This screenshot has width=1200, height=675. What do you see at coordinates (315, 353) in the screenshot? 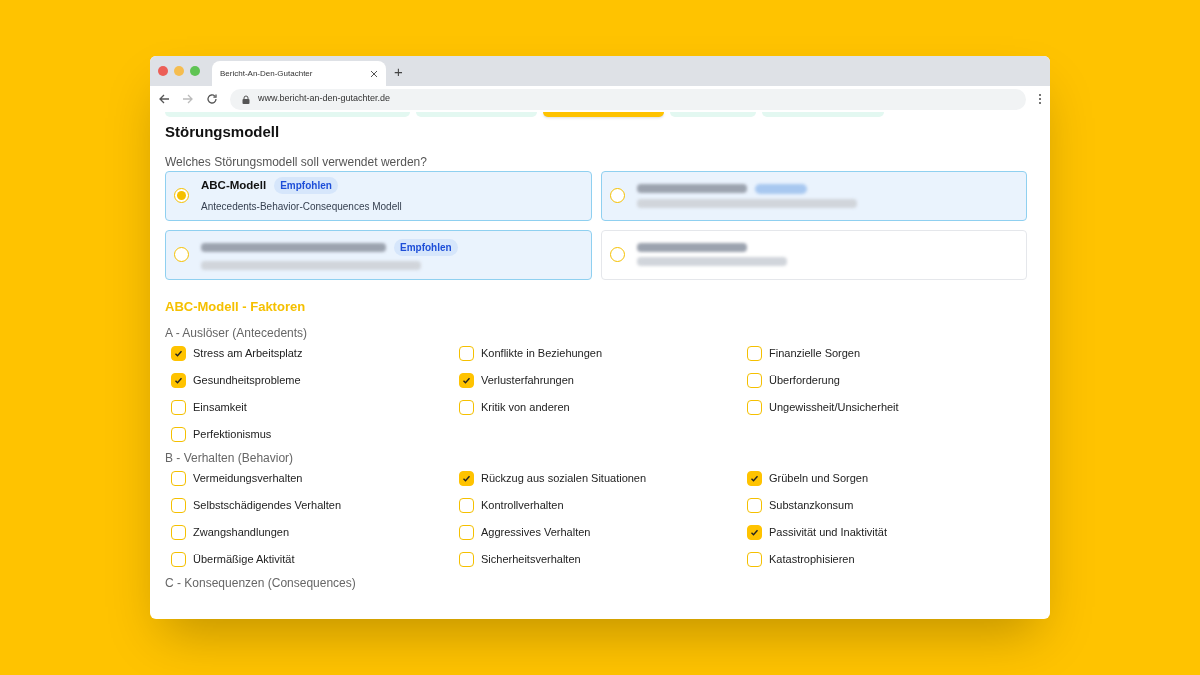
I see `checkbox-item: Stress am Arbeitsplatz` at bounding box center [315, 353].